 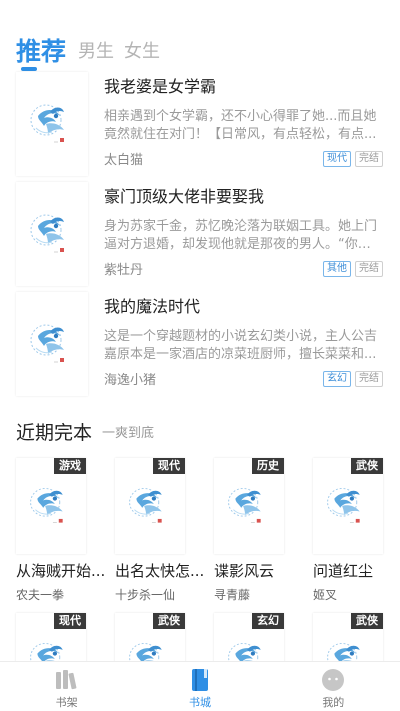 What do you see at coordinates (150, 506) in the screenshot?
I see `book-cover: 现代` at bounding box center [150, 506].